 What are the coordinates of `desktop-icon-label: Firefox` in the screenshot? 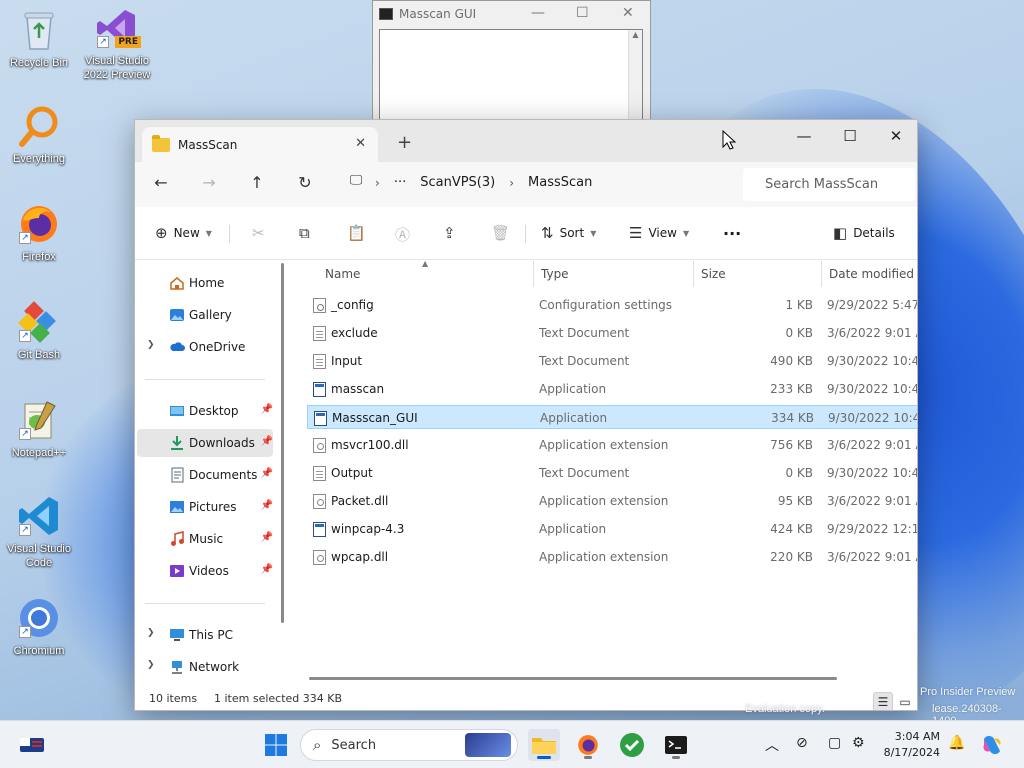 It's located at (39, 257).